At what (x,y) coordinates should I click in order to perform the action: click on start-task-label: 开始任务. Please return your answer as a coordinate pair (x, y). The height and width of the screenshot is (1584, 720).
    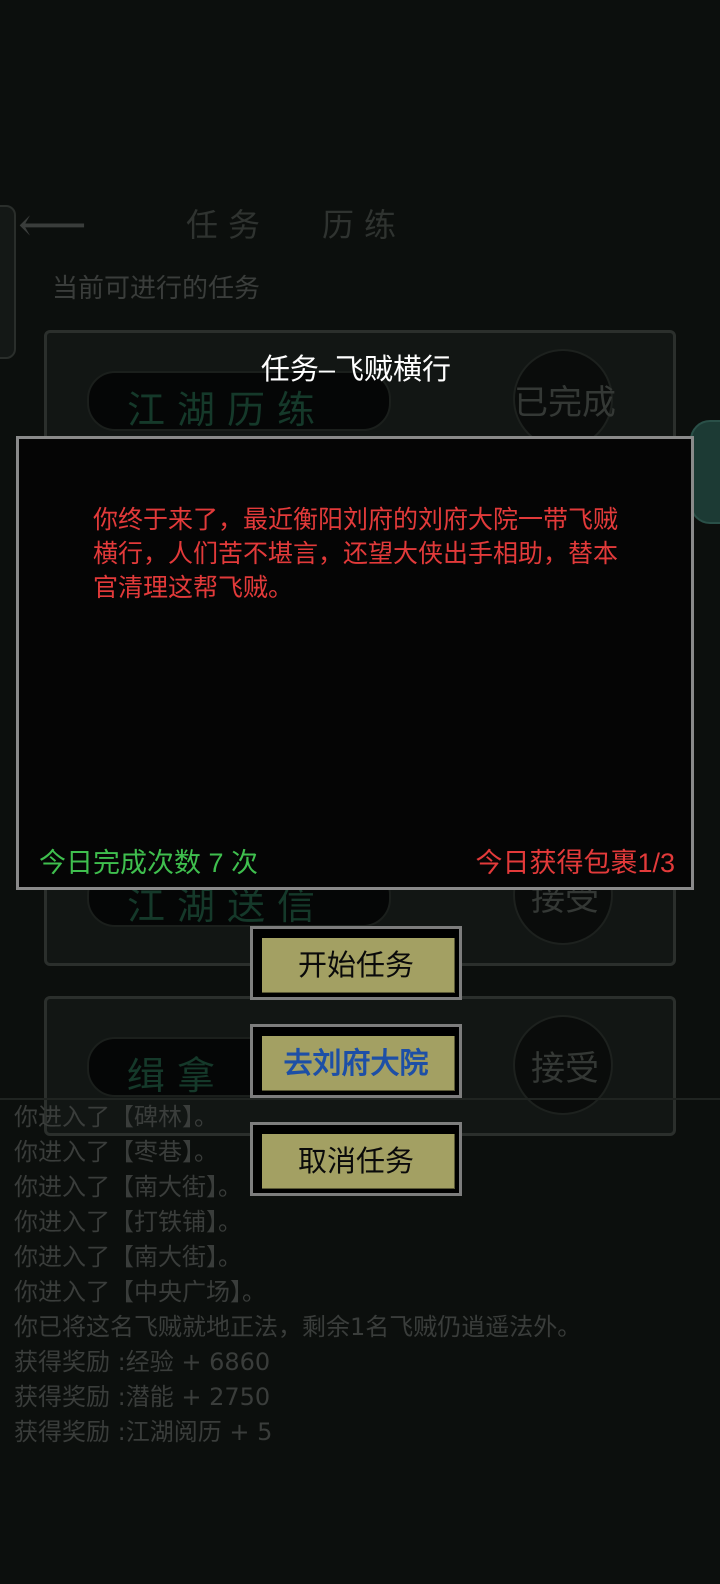
    Looking at the image, I should click on (356, 963).